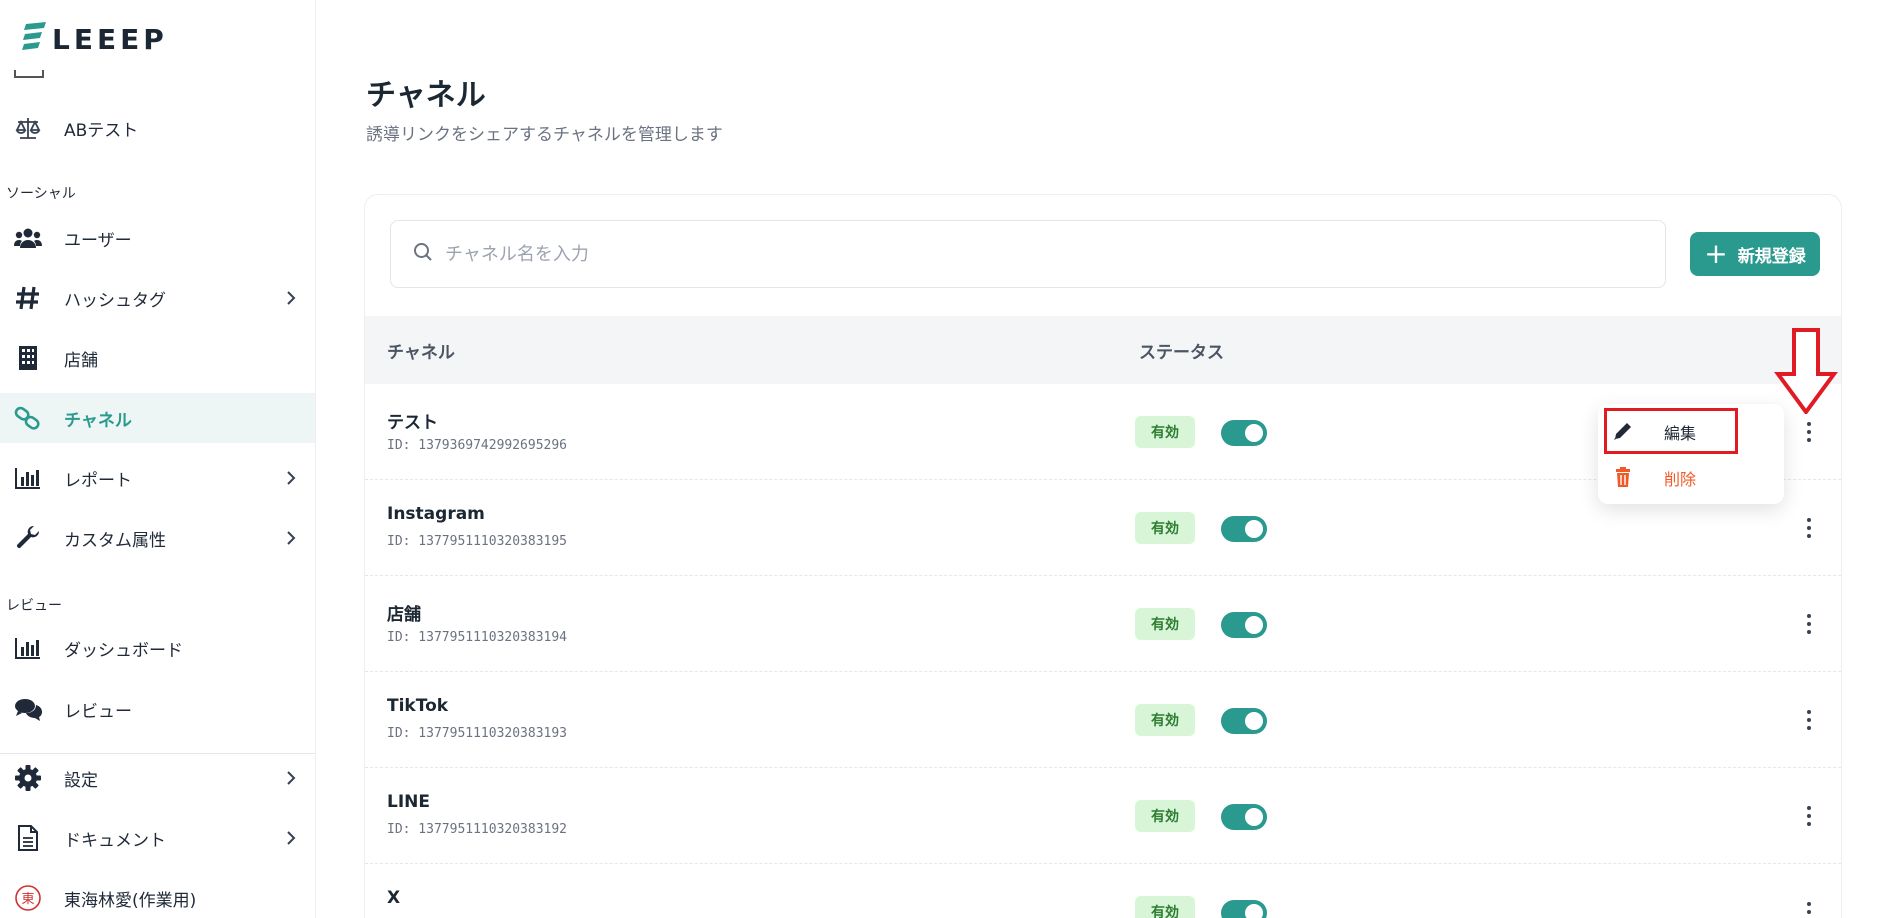 This screenshot has height=918, width=1889. I want to click on search-icon, so click(423, 254).